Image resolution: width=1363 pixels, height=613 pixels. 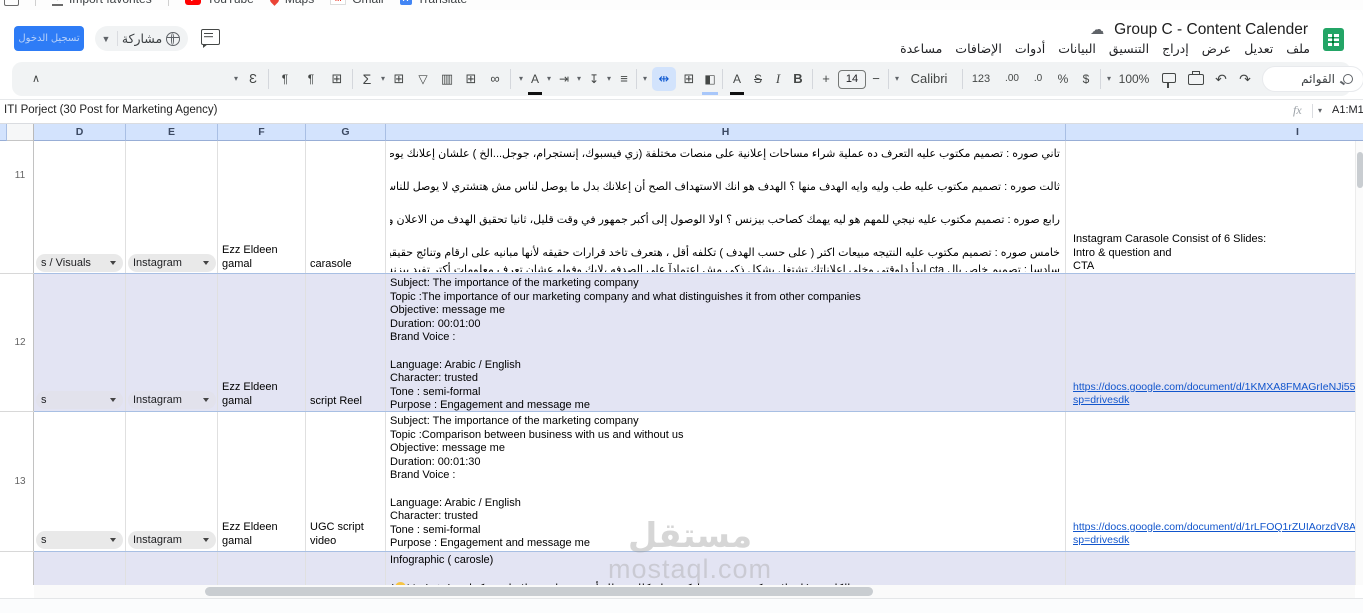 What do you see at coordinates (1175, 48) in the screenshot?
I see `menu-insert: إدراج` at bounding box center [1175, 48].